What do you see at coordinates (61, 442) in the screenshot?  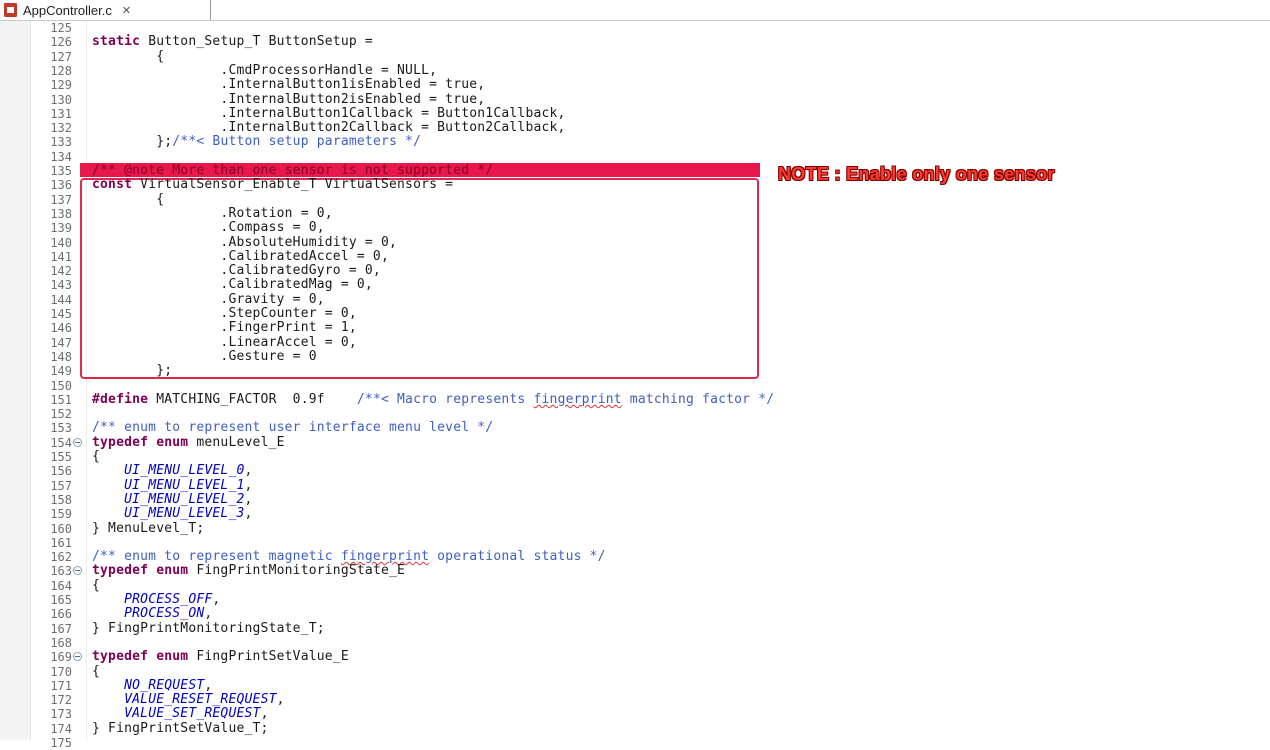 I see `line-number: 154` at bounding box center [61, 442].